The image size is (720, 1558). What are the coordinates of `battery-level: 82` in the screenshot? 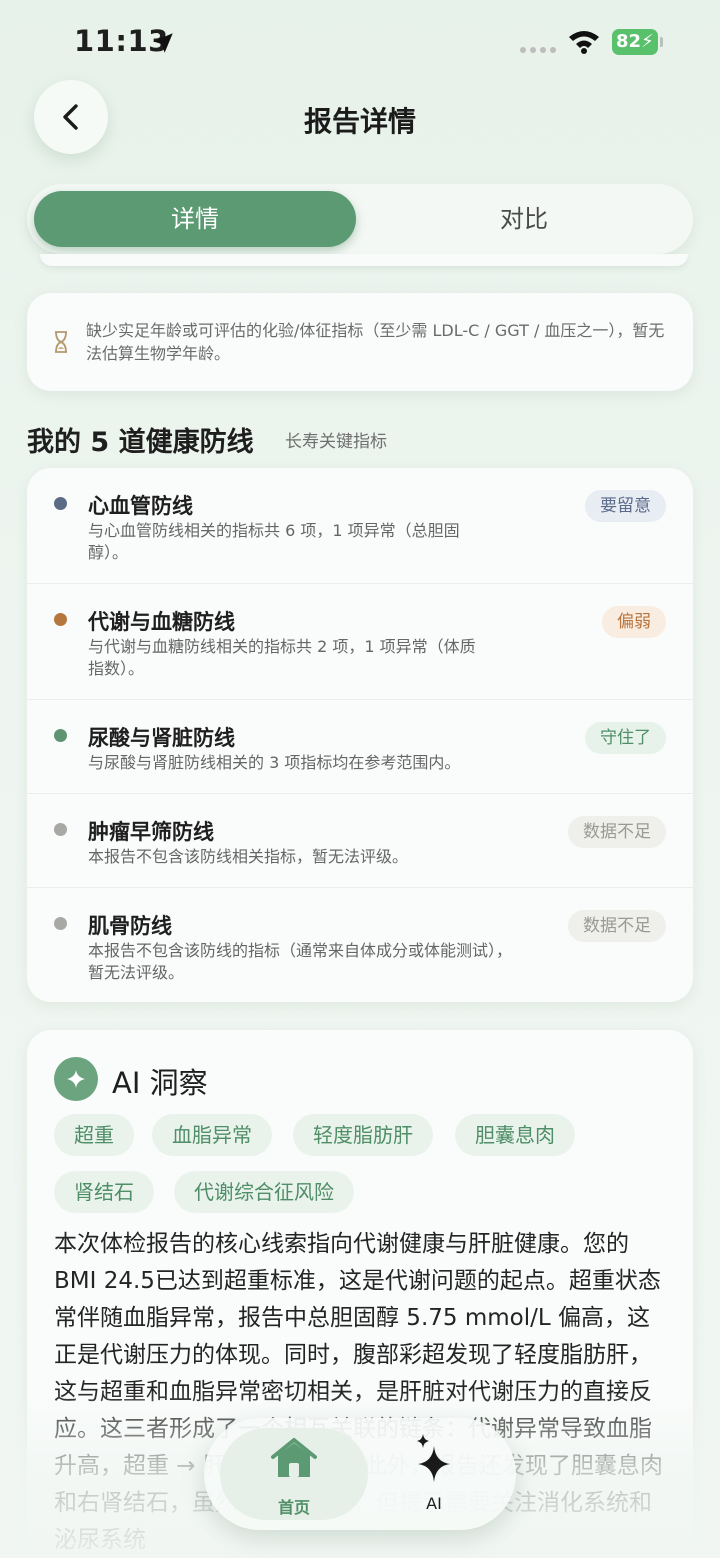 It's located at (629, 41).